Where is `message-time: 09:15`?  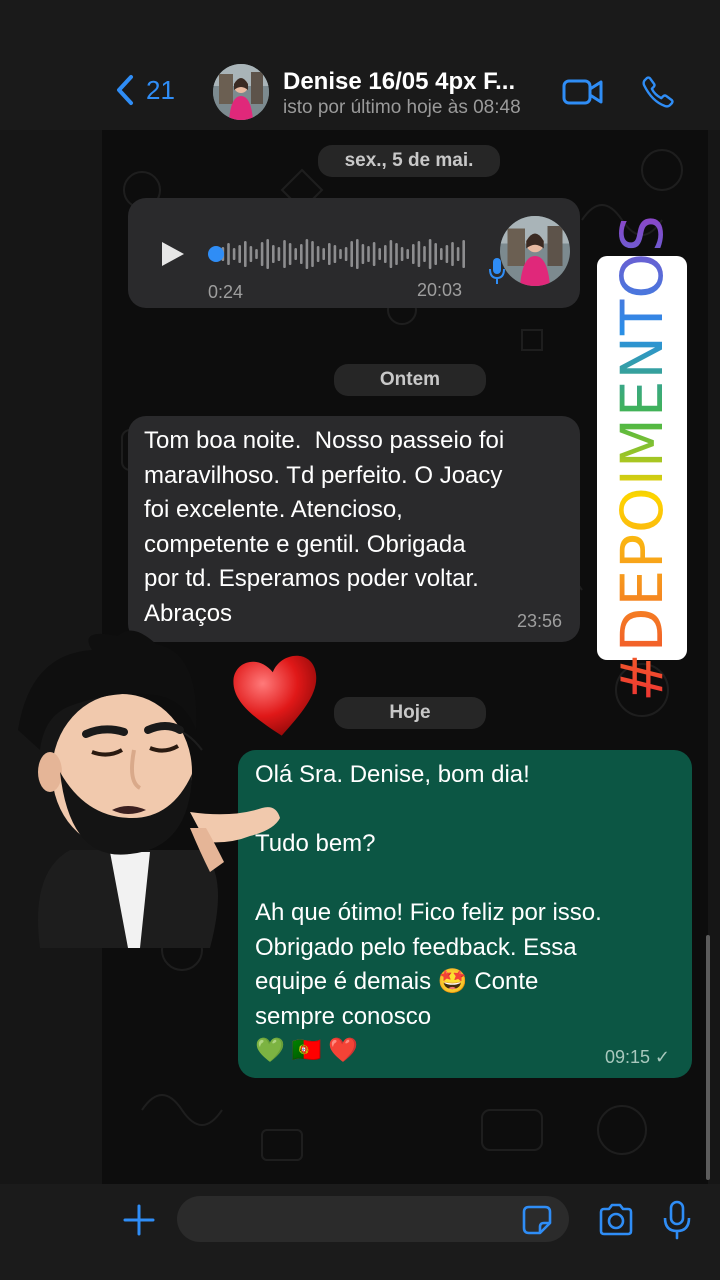 message-time: 09:15 is located at coordinates (627, 1057).